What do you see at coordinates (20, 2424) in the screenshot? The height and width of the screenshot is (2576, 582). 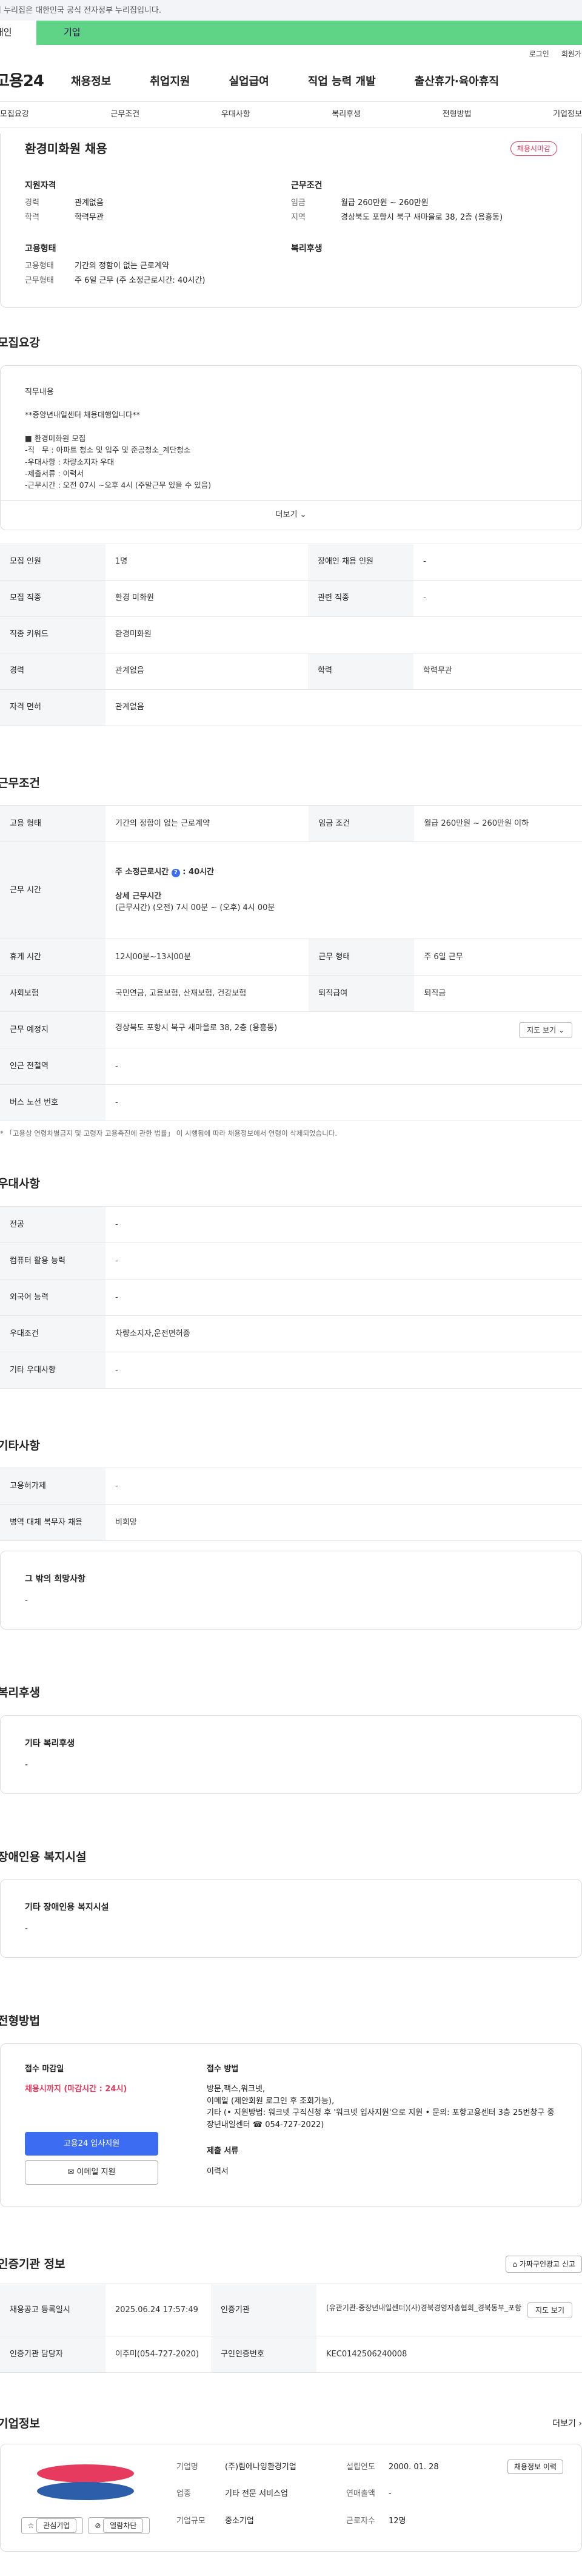 I see `company-title: 기업정보` at bounding box center [20, 2424].